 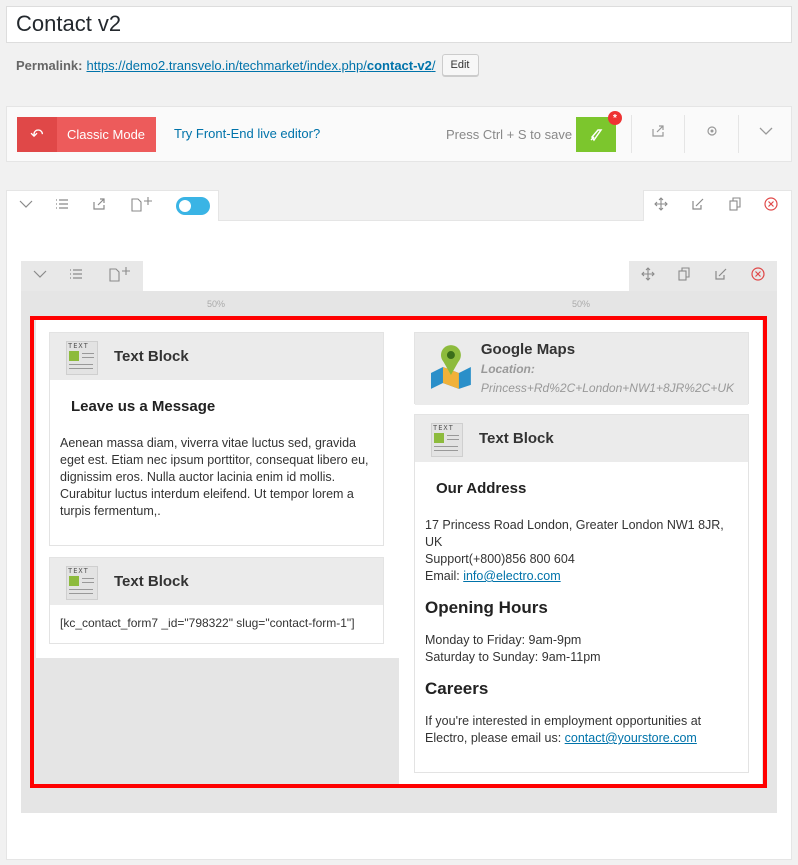 What do you see at coordinates (193, 206) in the screenshot?
I see `row-visibility-toggle` at bounding box center [193, 206].